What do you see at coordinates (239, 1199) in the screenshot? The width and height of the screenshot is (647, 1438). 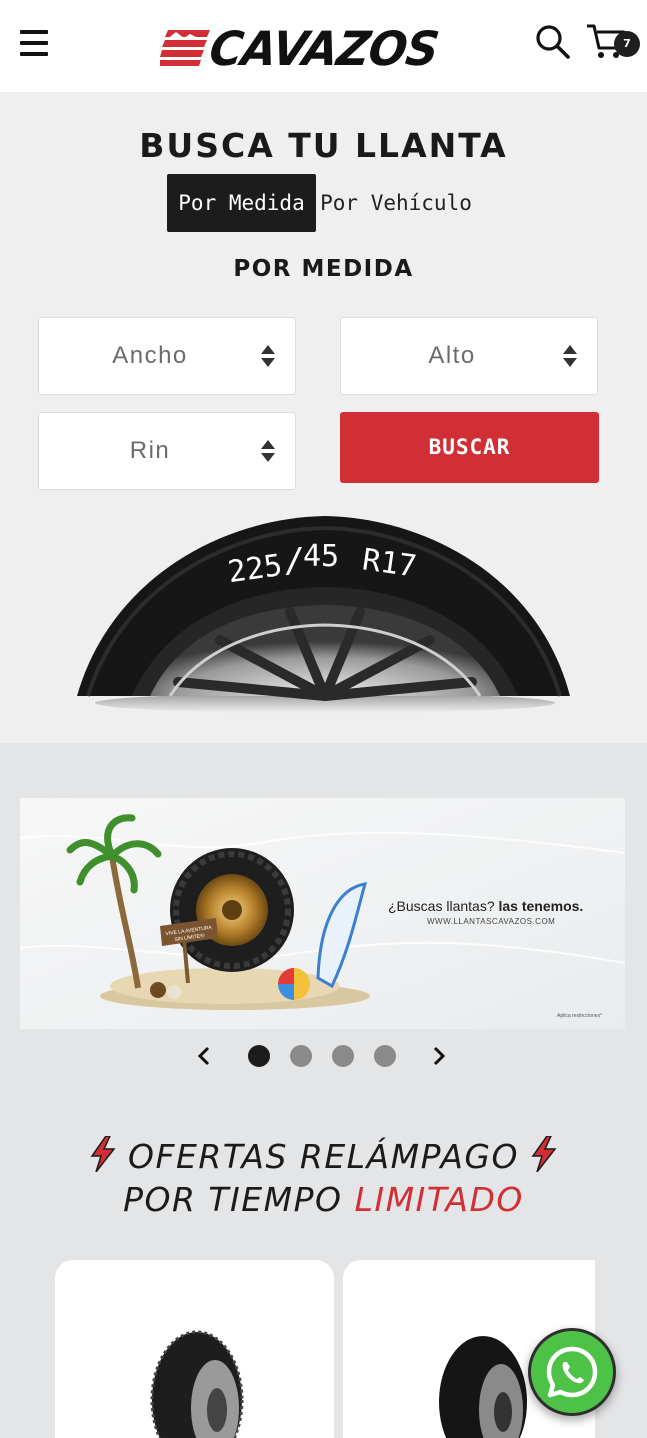 I see `offers-line-2-black: POR TIEMPO` at bounding box center [239, 1199].